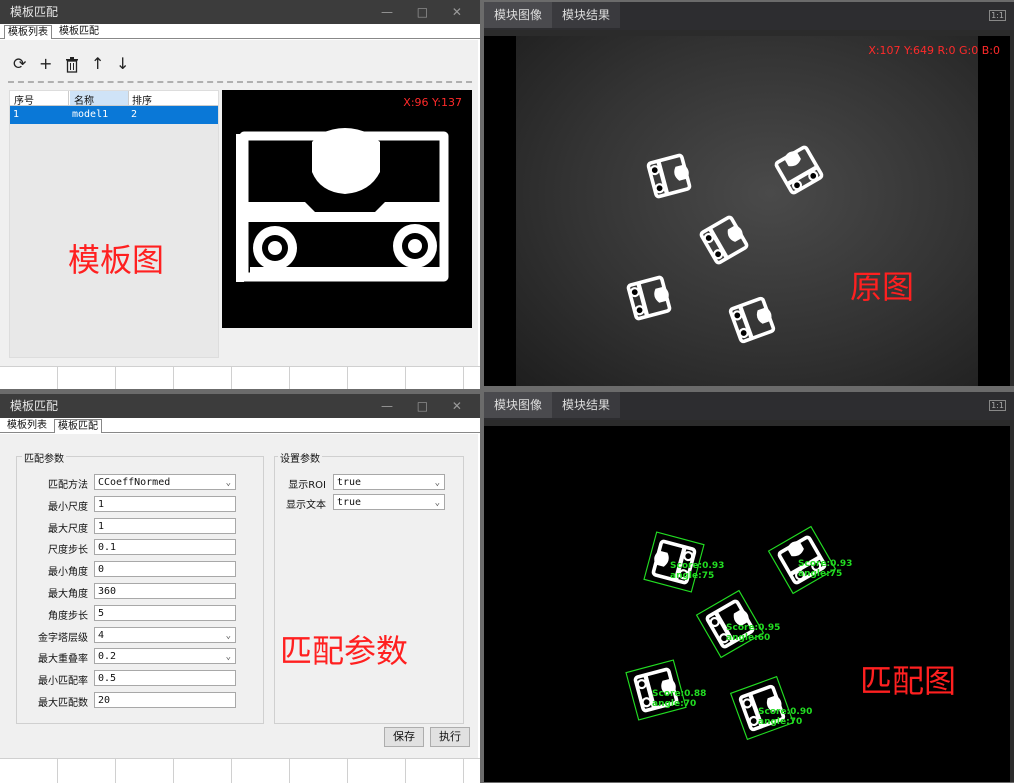 The height and width of the screenshot is (783, 1014). Describe the element at coordinates (240, 377) in the screenshot. I see `background-grid` at that location.